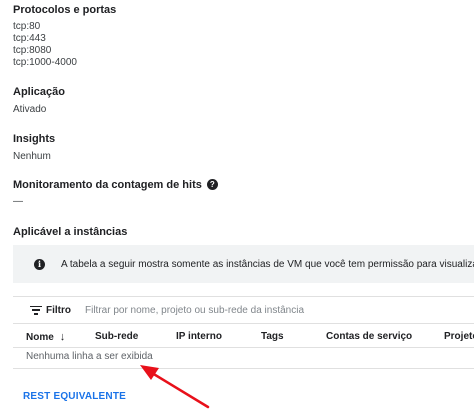  Describe the element at coordinates (175, 387) in the screenshot. I see `annotation-arrow` at that location.